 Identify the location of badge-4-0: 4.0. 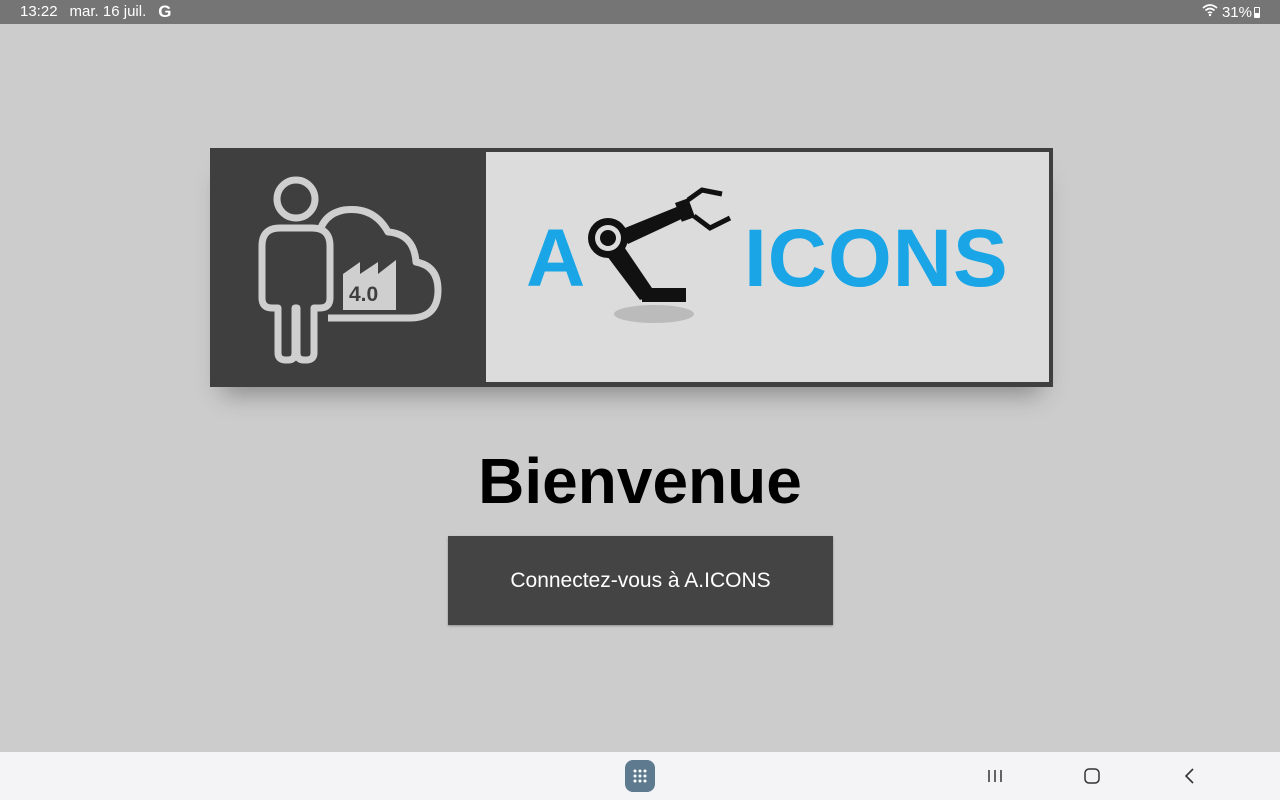
(363, 294).